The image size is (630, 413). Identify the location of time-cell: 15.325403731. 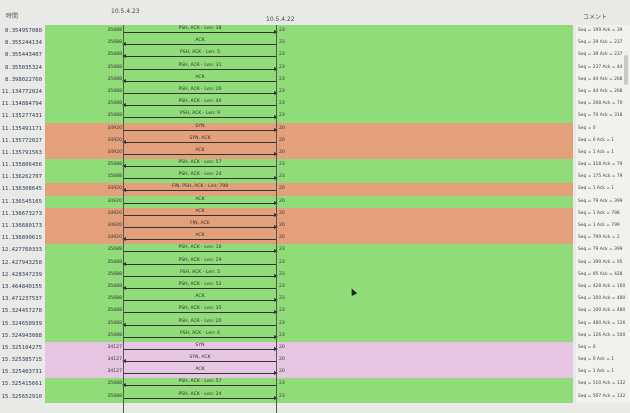
(21, 372).